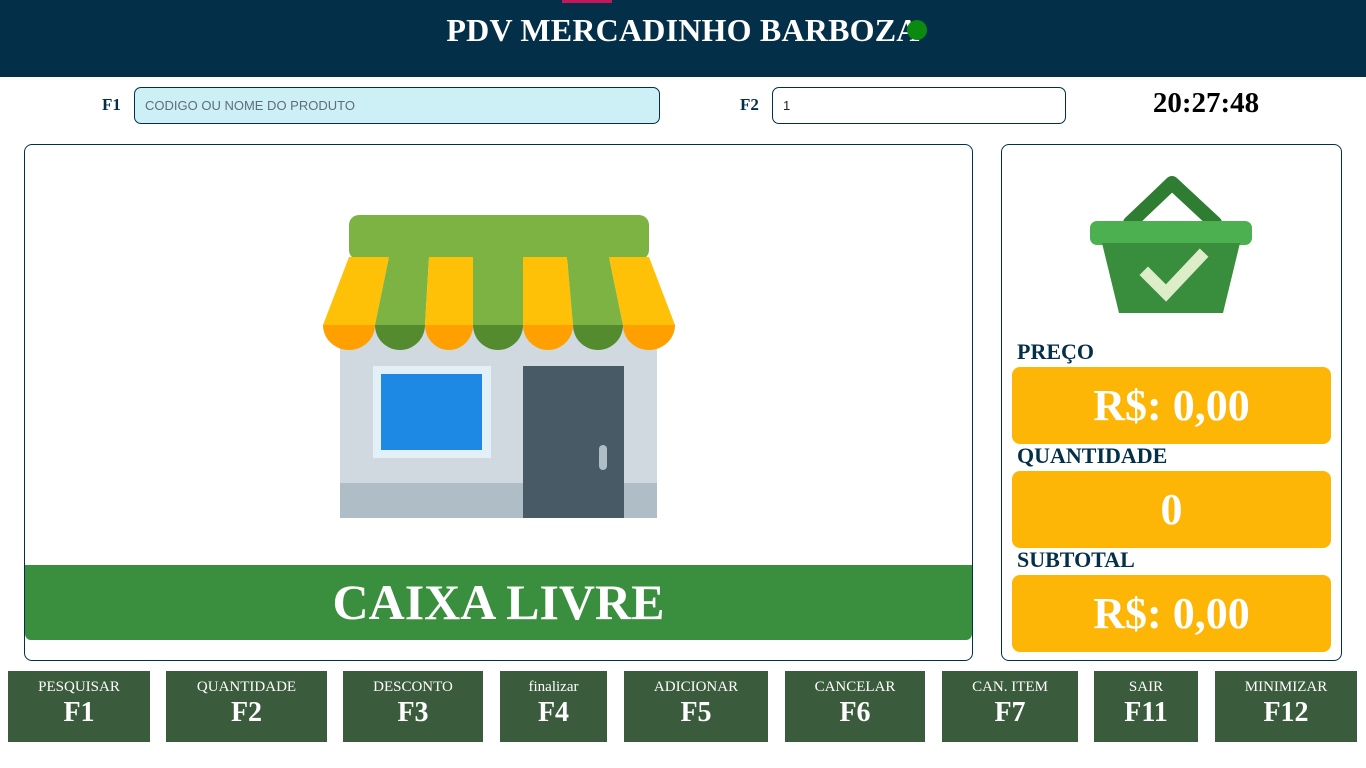  I want to click on fkey-add-button: ADICIONAR F5, so click(696, 706).